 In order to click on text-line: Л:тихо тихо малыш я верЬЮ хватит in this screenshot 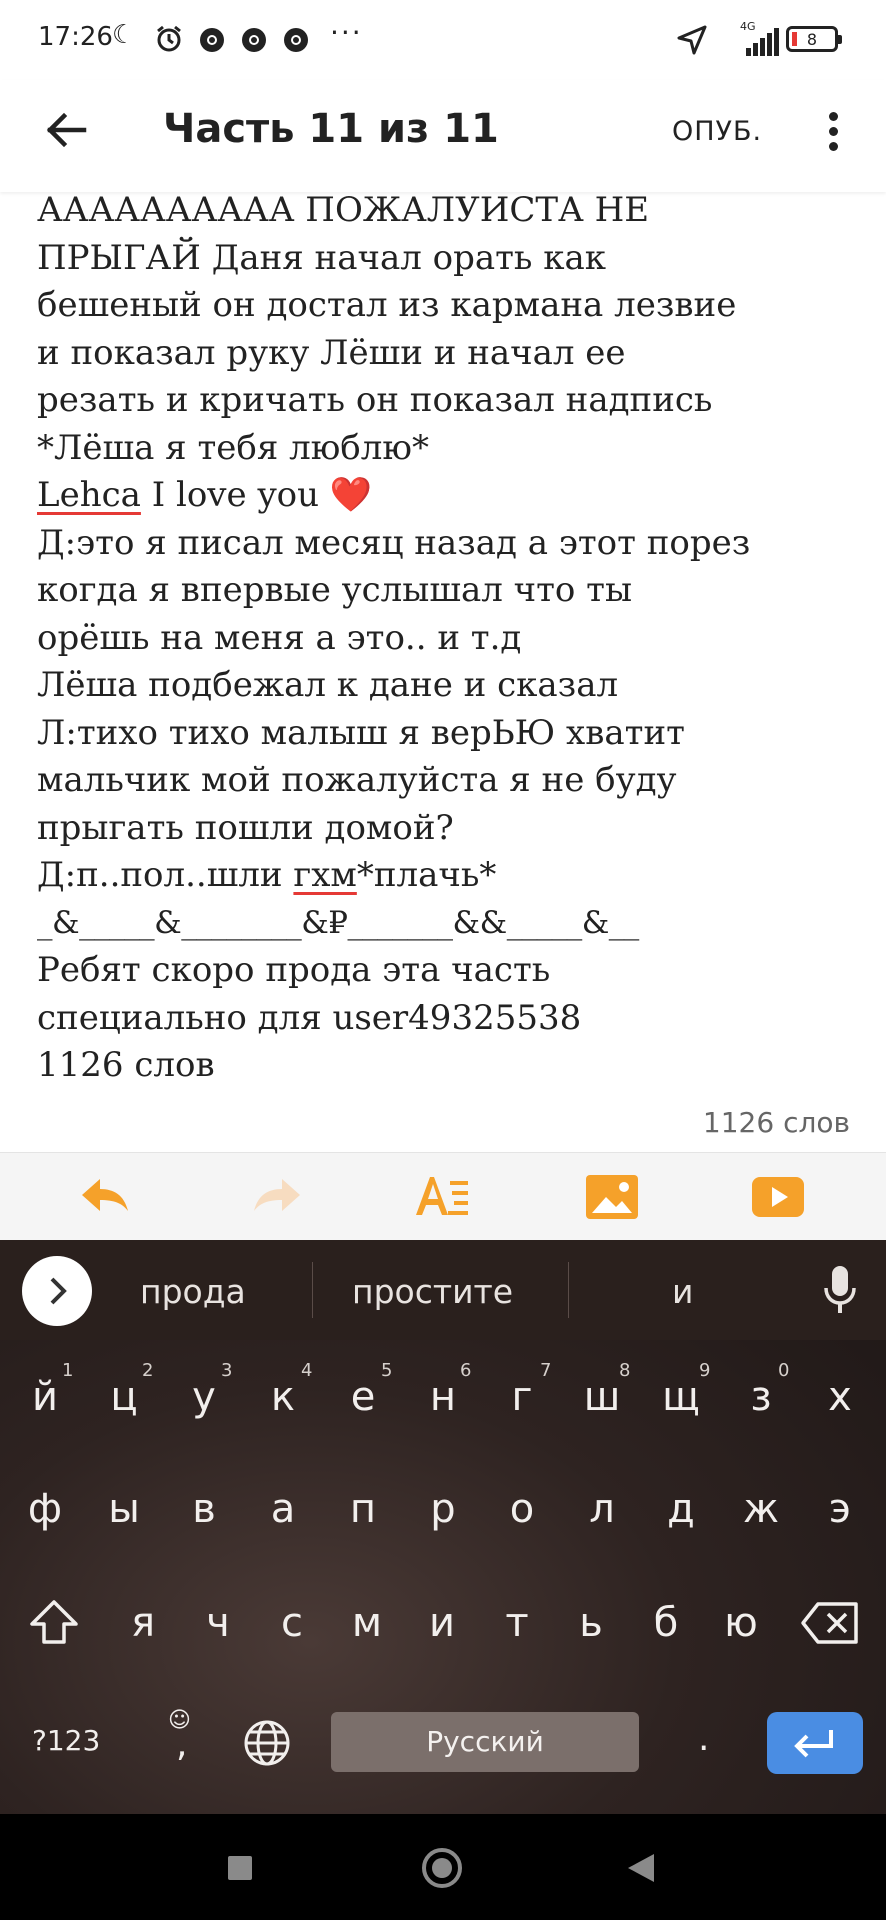, I will do `click(361, 732)`.